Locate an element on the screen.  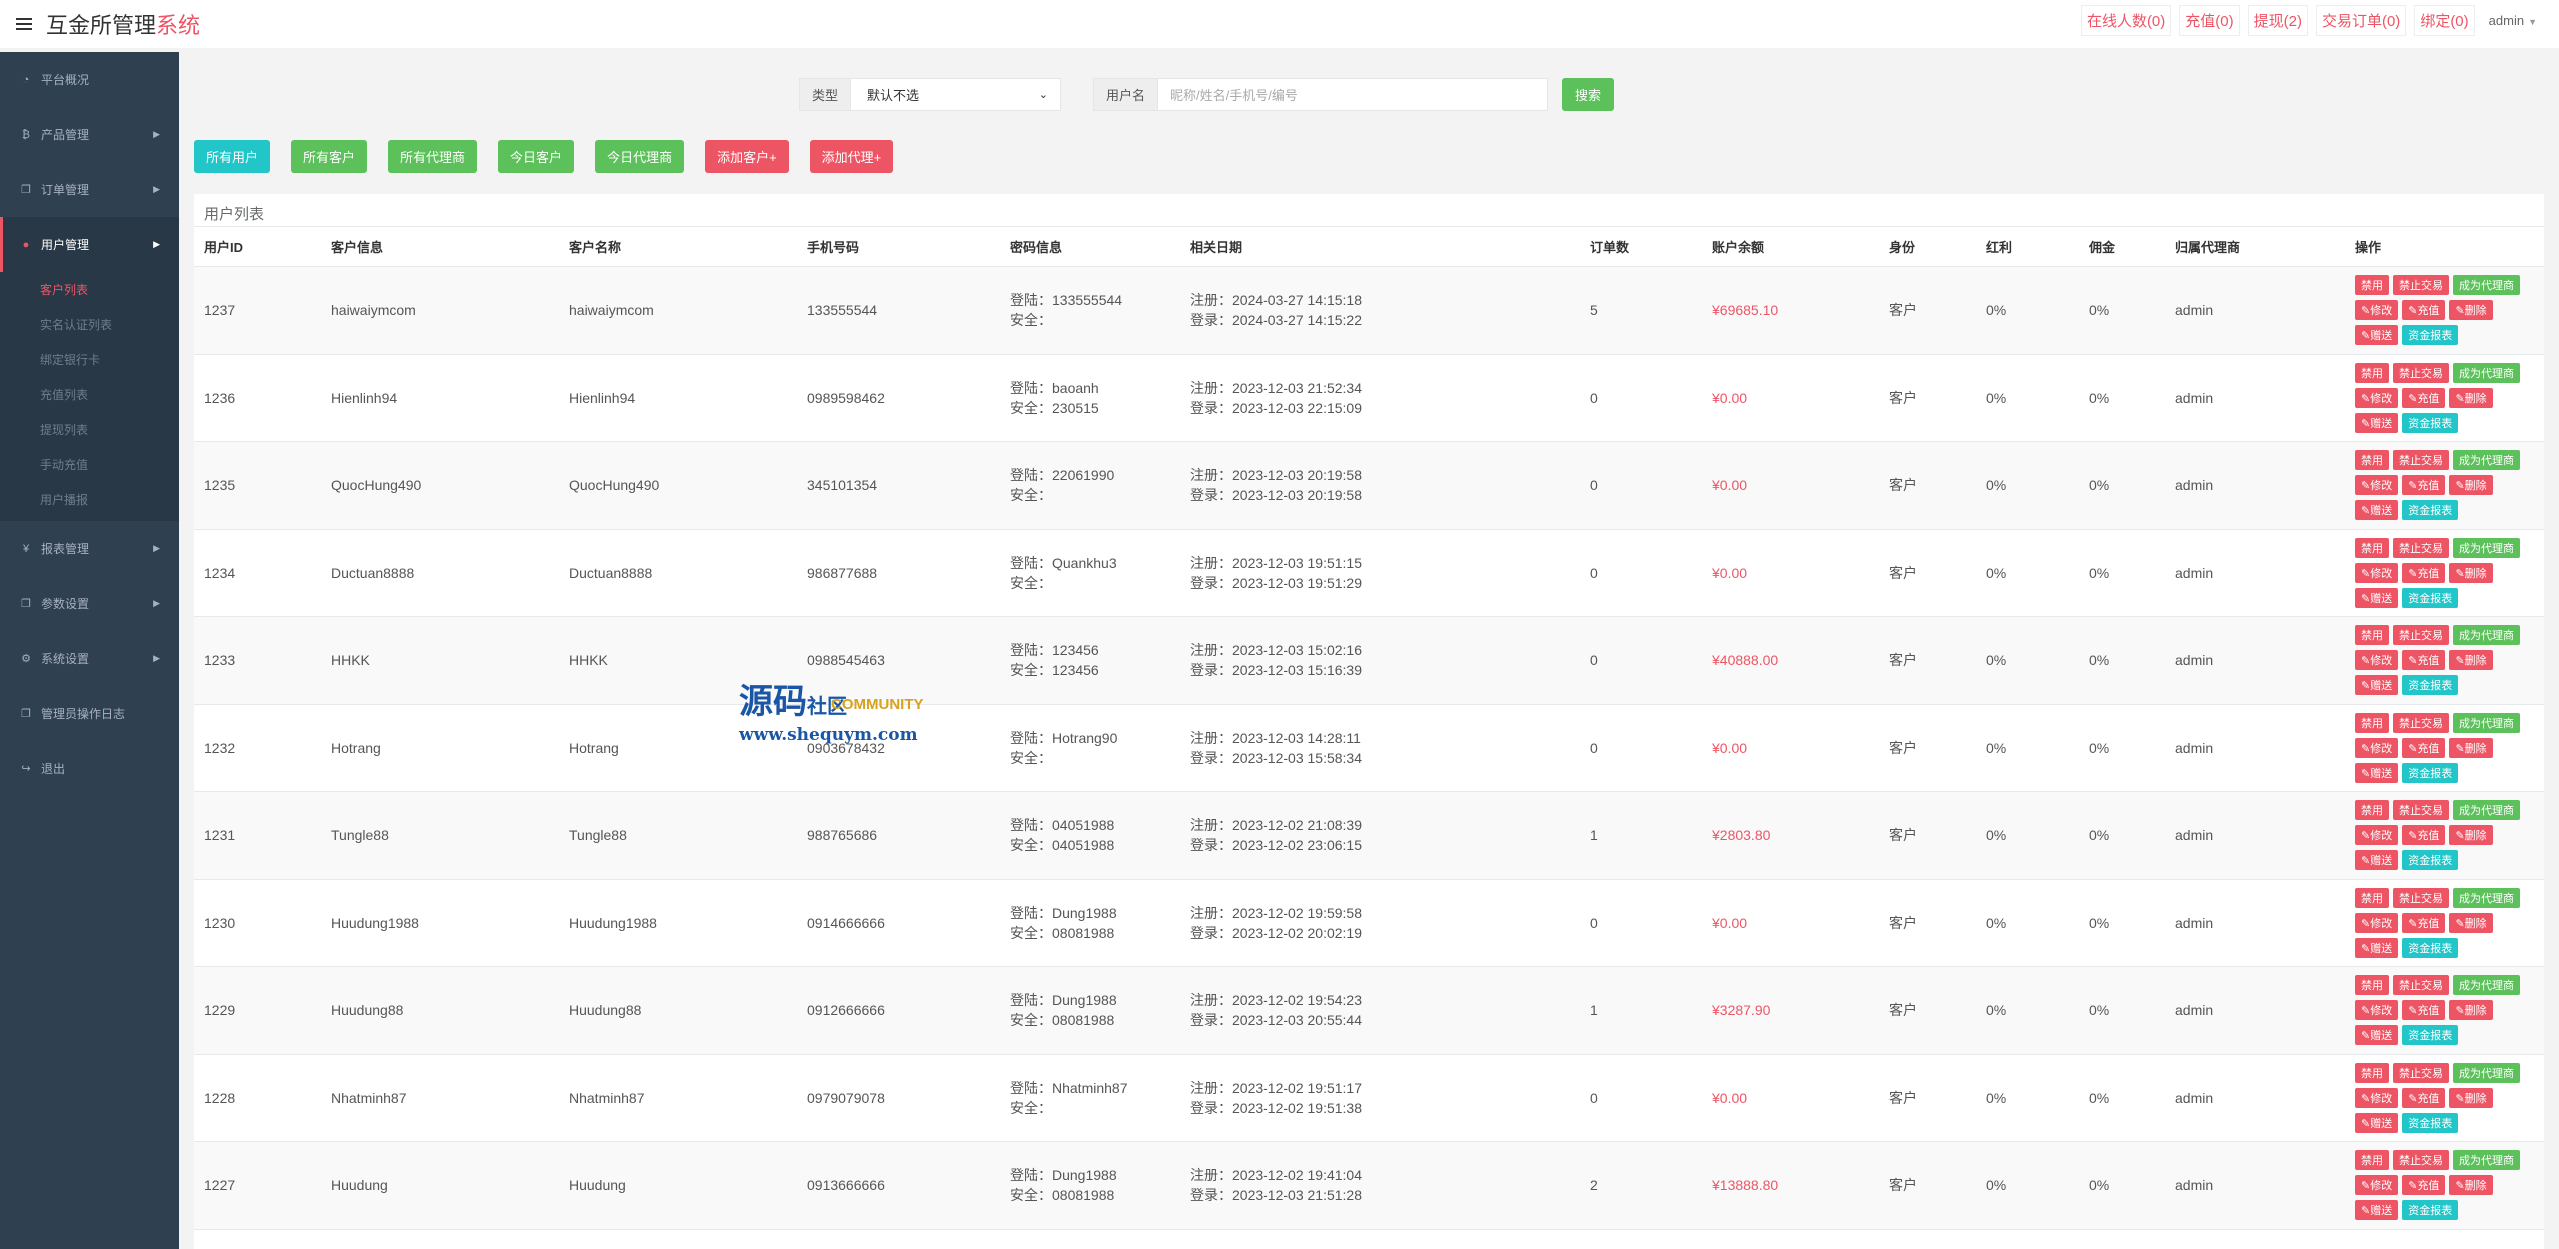
sidebar-subitem-customer-list: 客户列表 is located at coordinates (89, 289).